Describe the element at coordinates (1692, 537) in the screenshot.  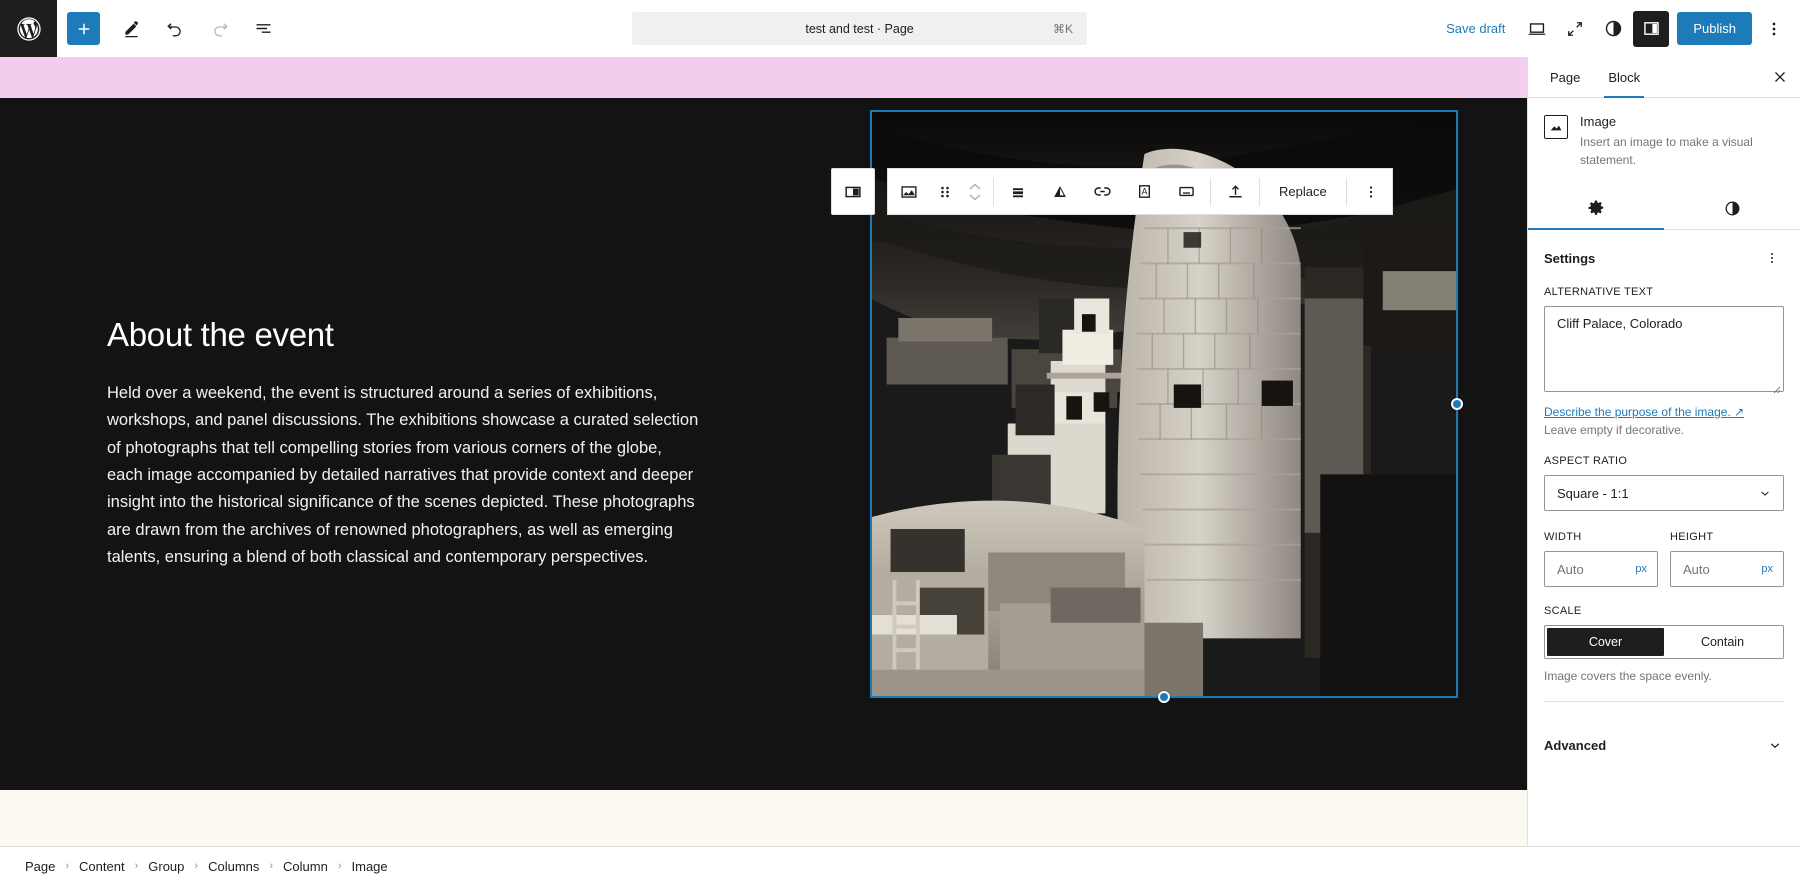
I see `height-label: HEIGHT` at that location.